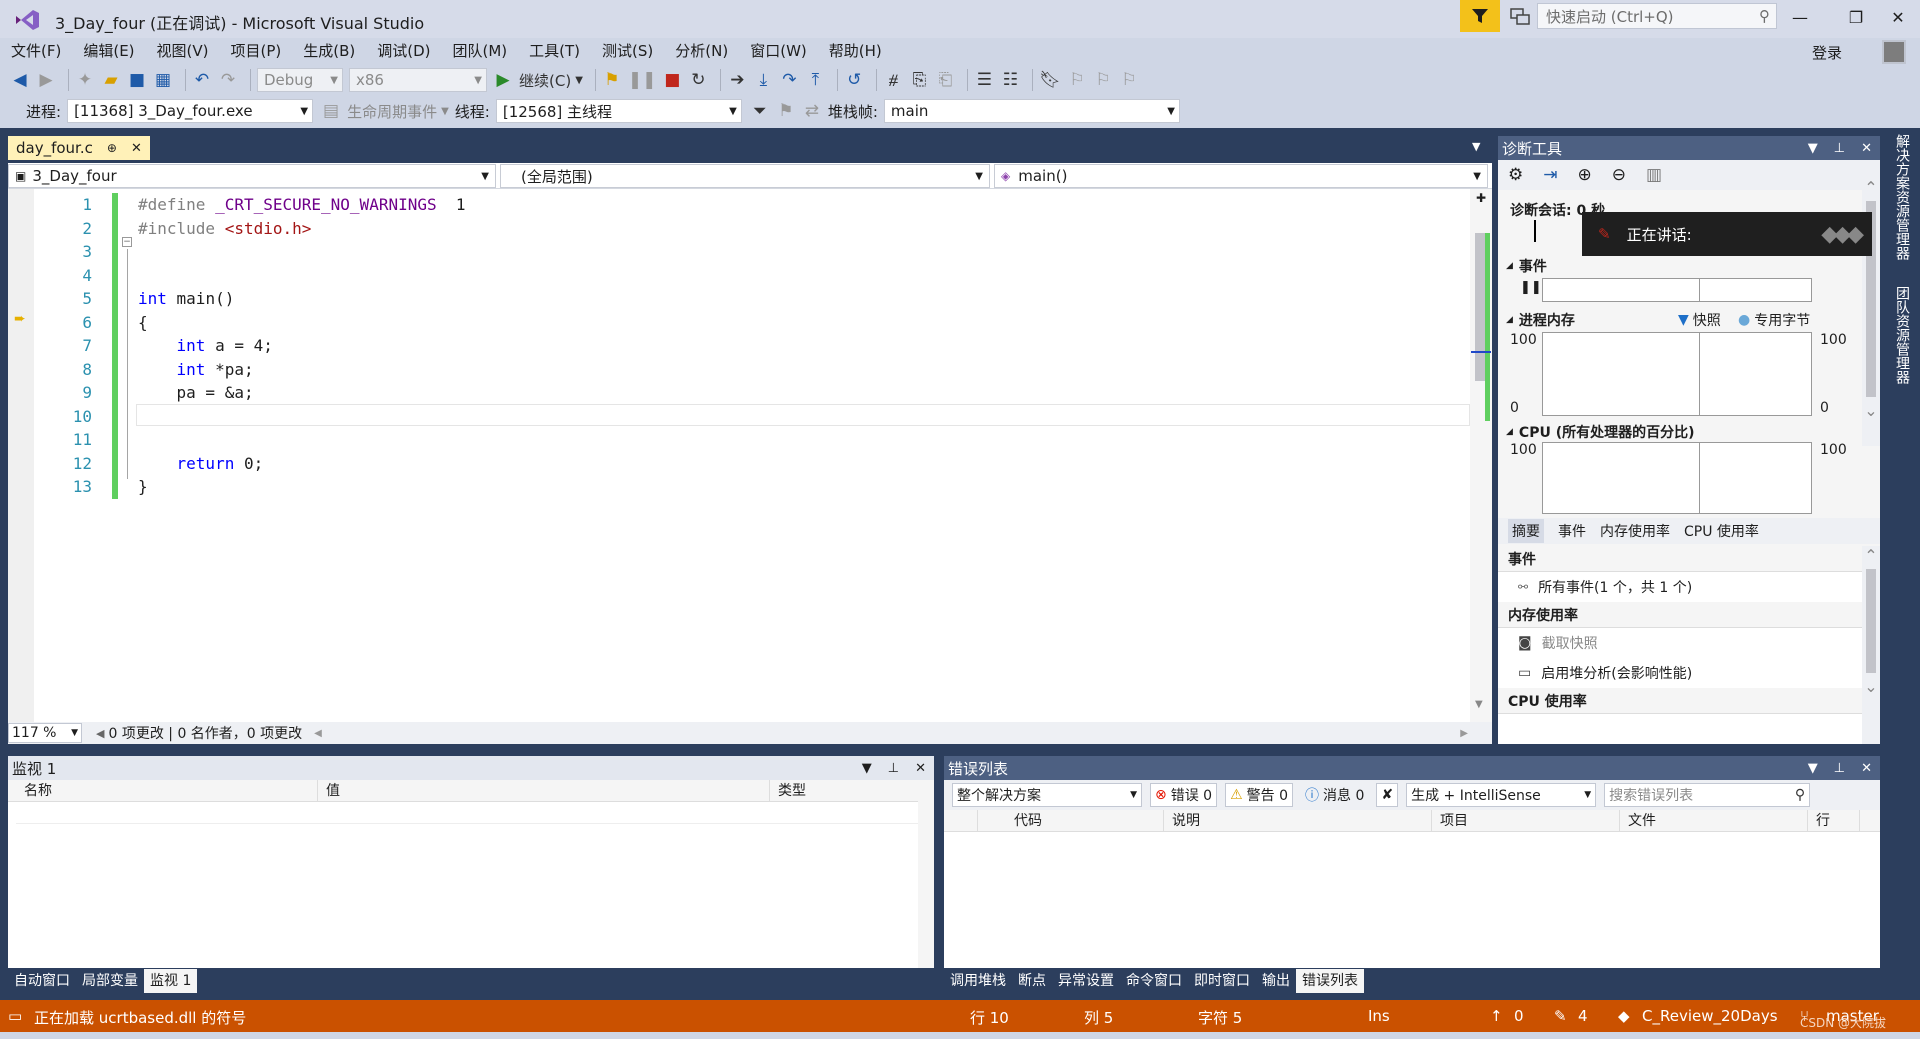  I want to click on avatar, so click(1894, 52).